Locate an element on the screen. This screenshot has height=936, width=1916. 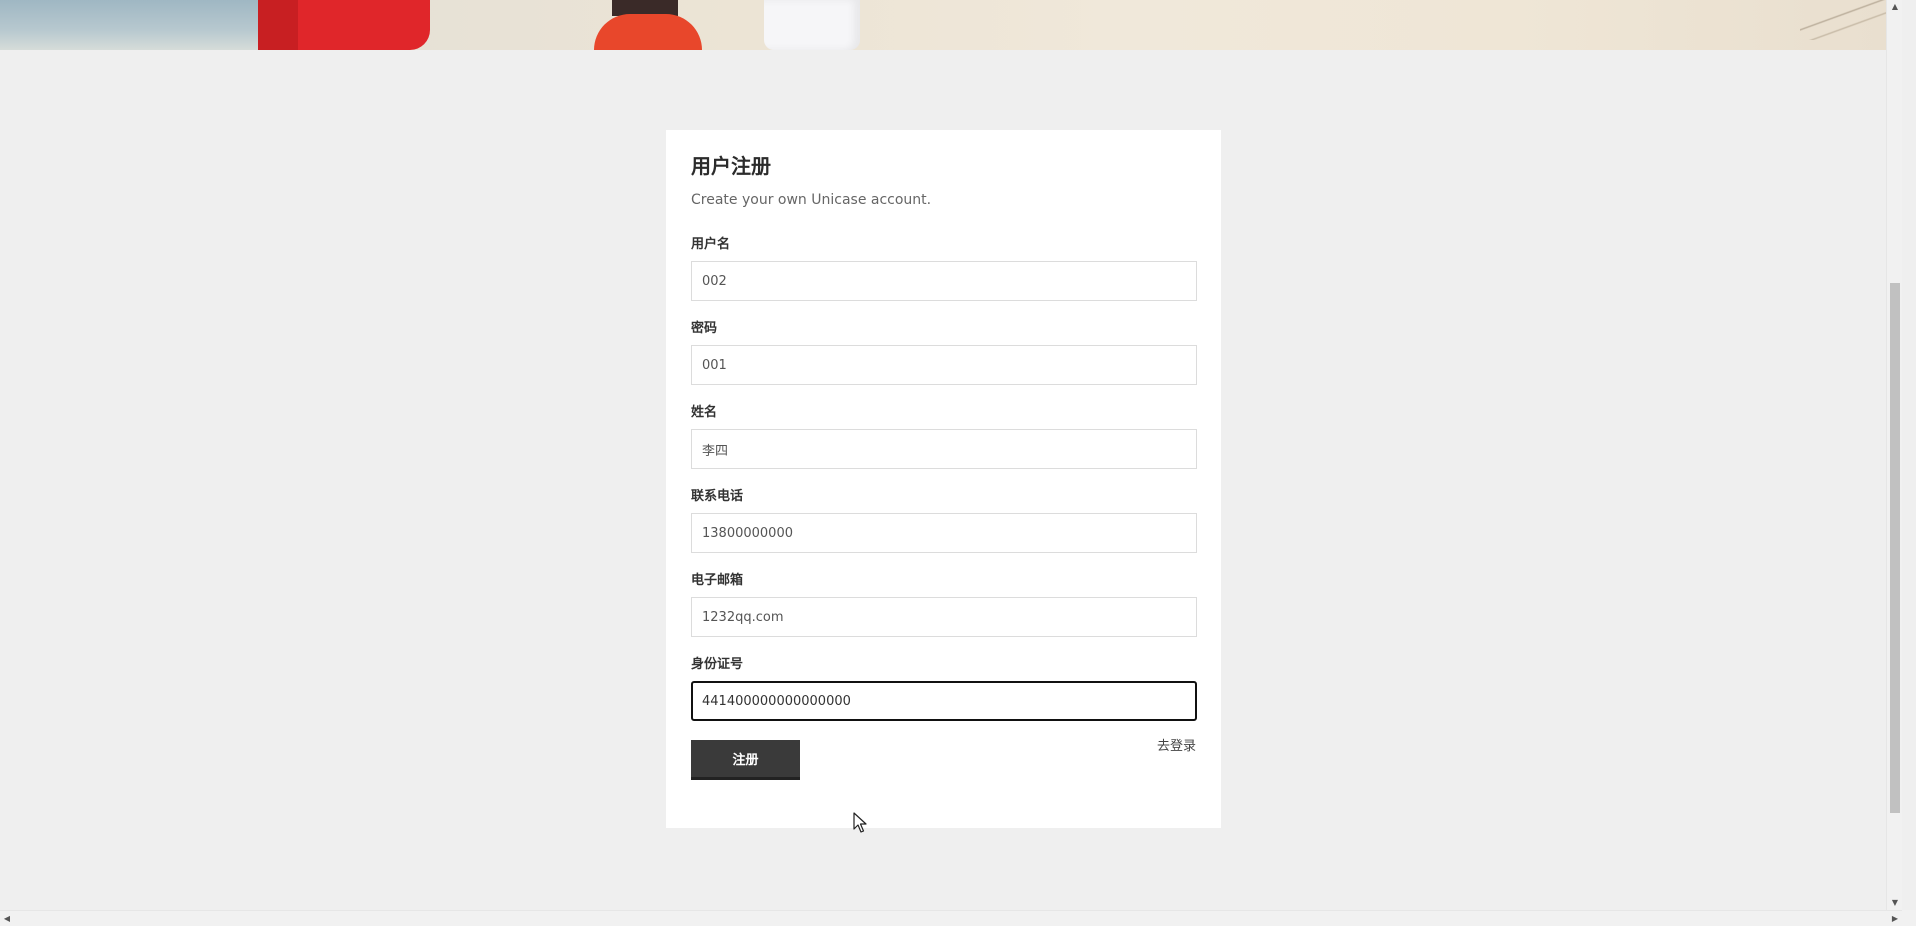
hero-water is located at coordinates (130, 25).